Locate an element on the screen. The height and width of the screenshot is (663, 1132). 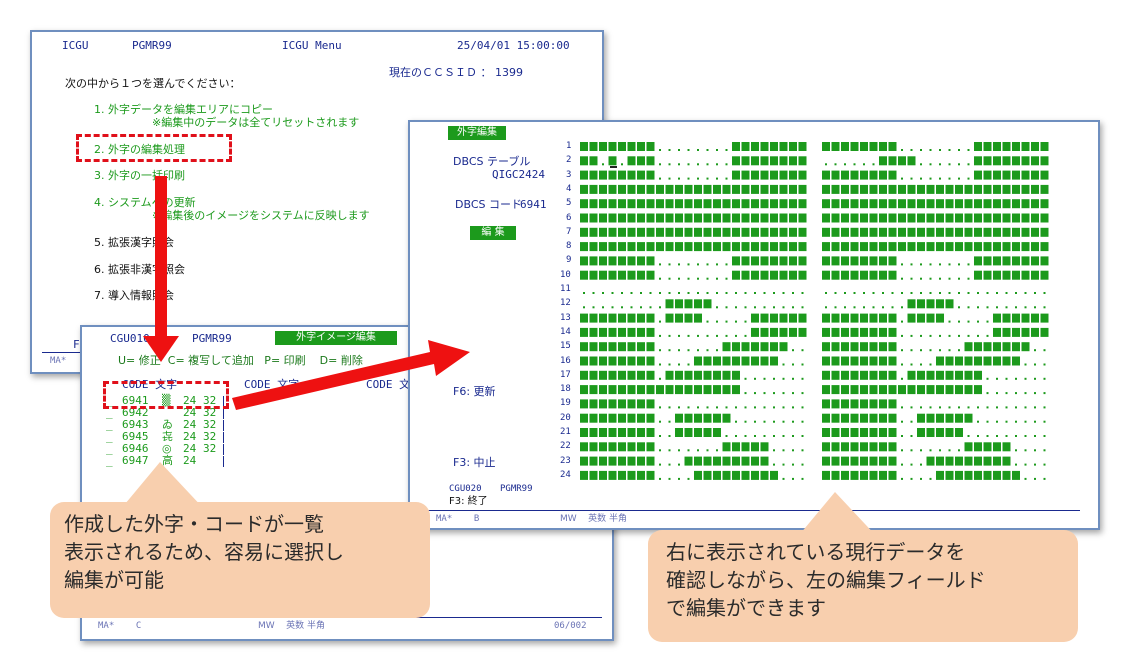
callout-right-line-3: で編集ができます is located at coordinates (746, 608).